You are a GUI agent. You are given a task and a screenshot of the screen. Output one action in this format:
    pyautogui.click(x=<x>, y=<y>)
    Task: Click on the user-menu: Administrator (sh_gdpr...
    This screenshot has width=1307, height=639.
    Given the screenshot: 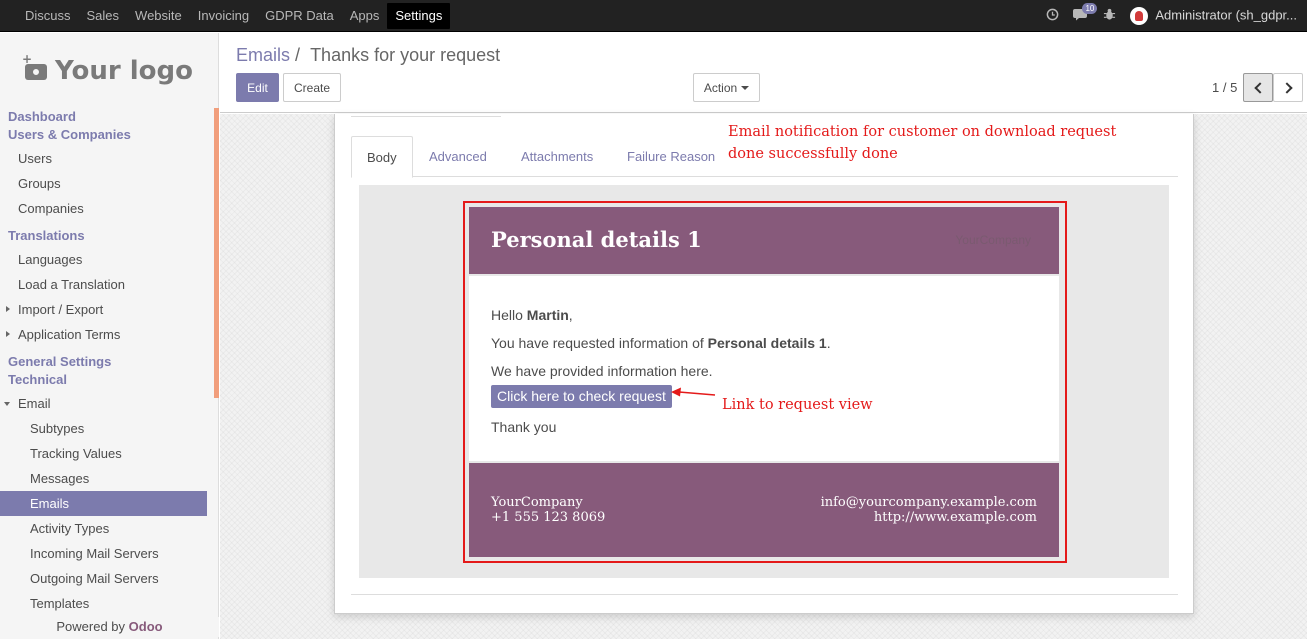 What is the action you would take?
    pyautogui.click(x=1213, y=16)
    